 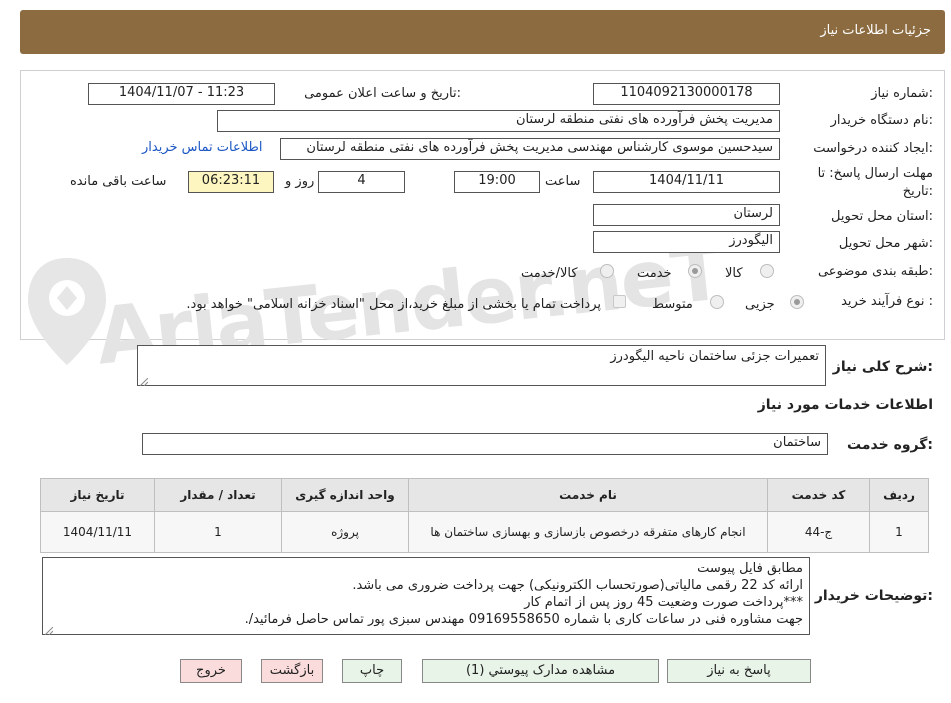 I want to click on process-minor-label: جزیی, so click(x=760, y=304).